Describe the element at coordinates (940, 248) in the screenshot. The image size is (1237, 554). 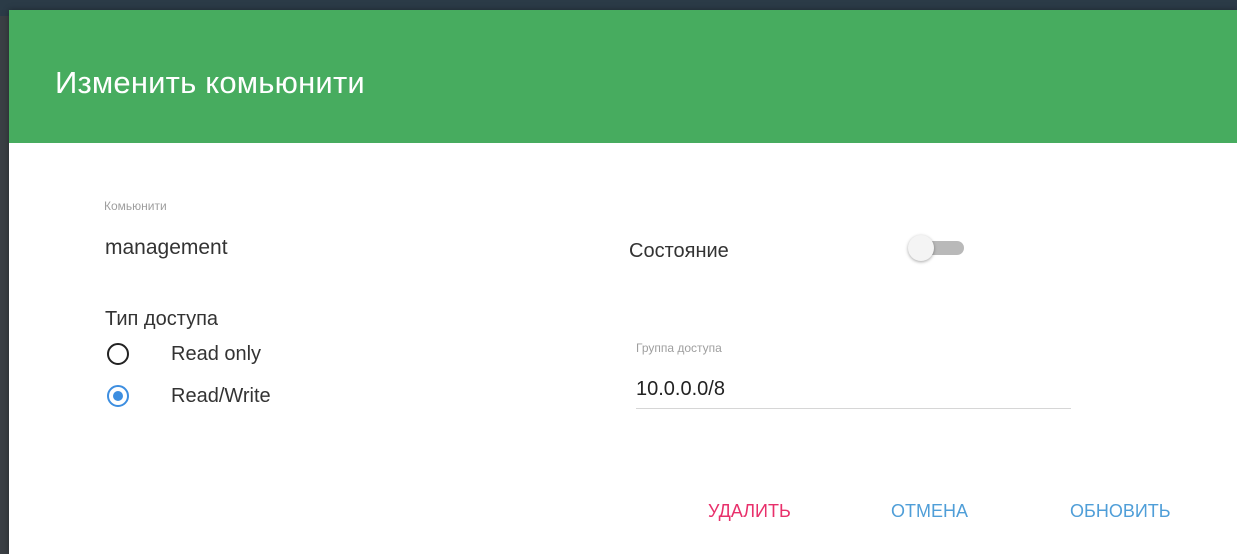
I see `state-toggle` at that location.